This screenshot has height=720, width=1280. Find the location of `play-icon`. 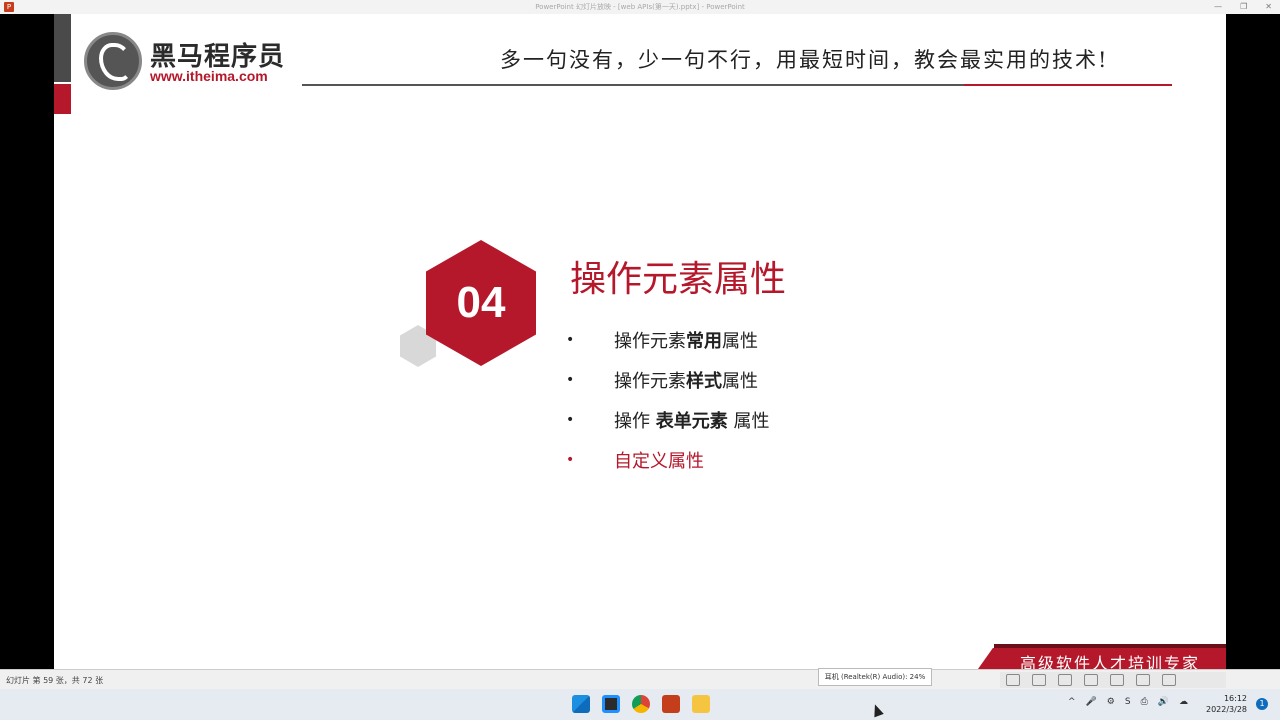

play-icon is located at coordinates (1169, 680).